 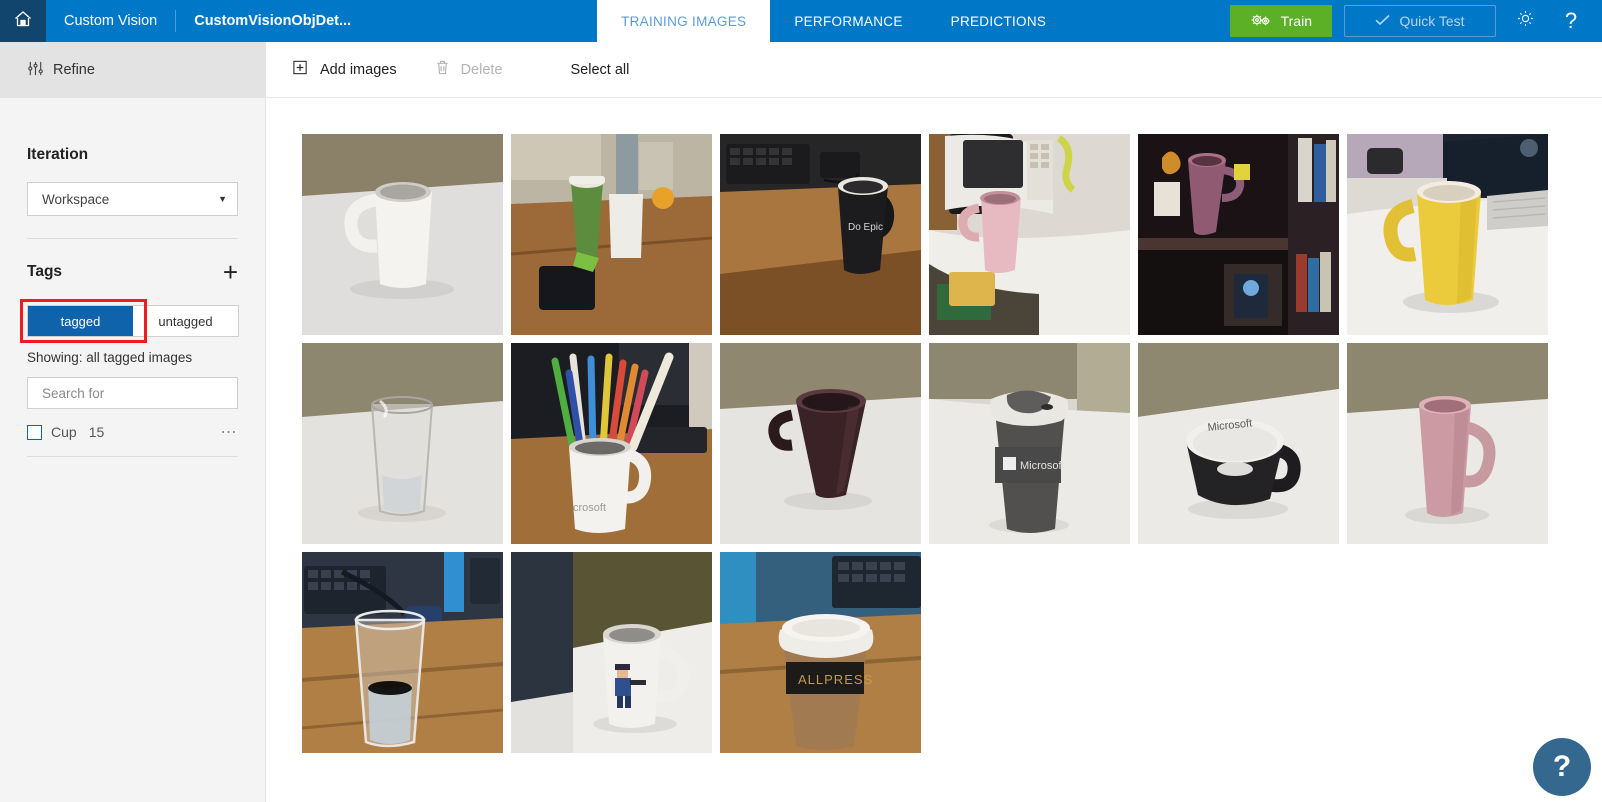 I want to click on tag-filter-toggle: tagged untagged, so click(x=133, y=321).